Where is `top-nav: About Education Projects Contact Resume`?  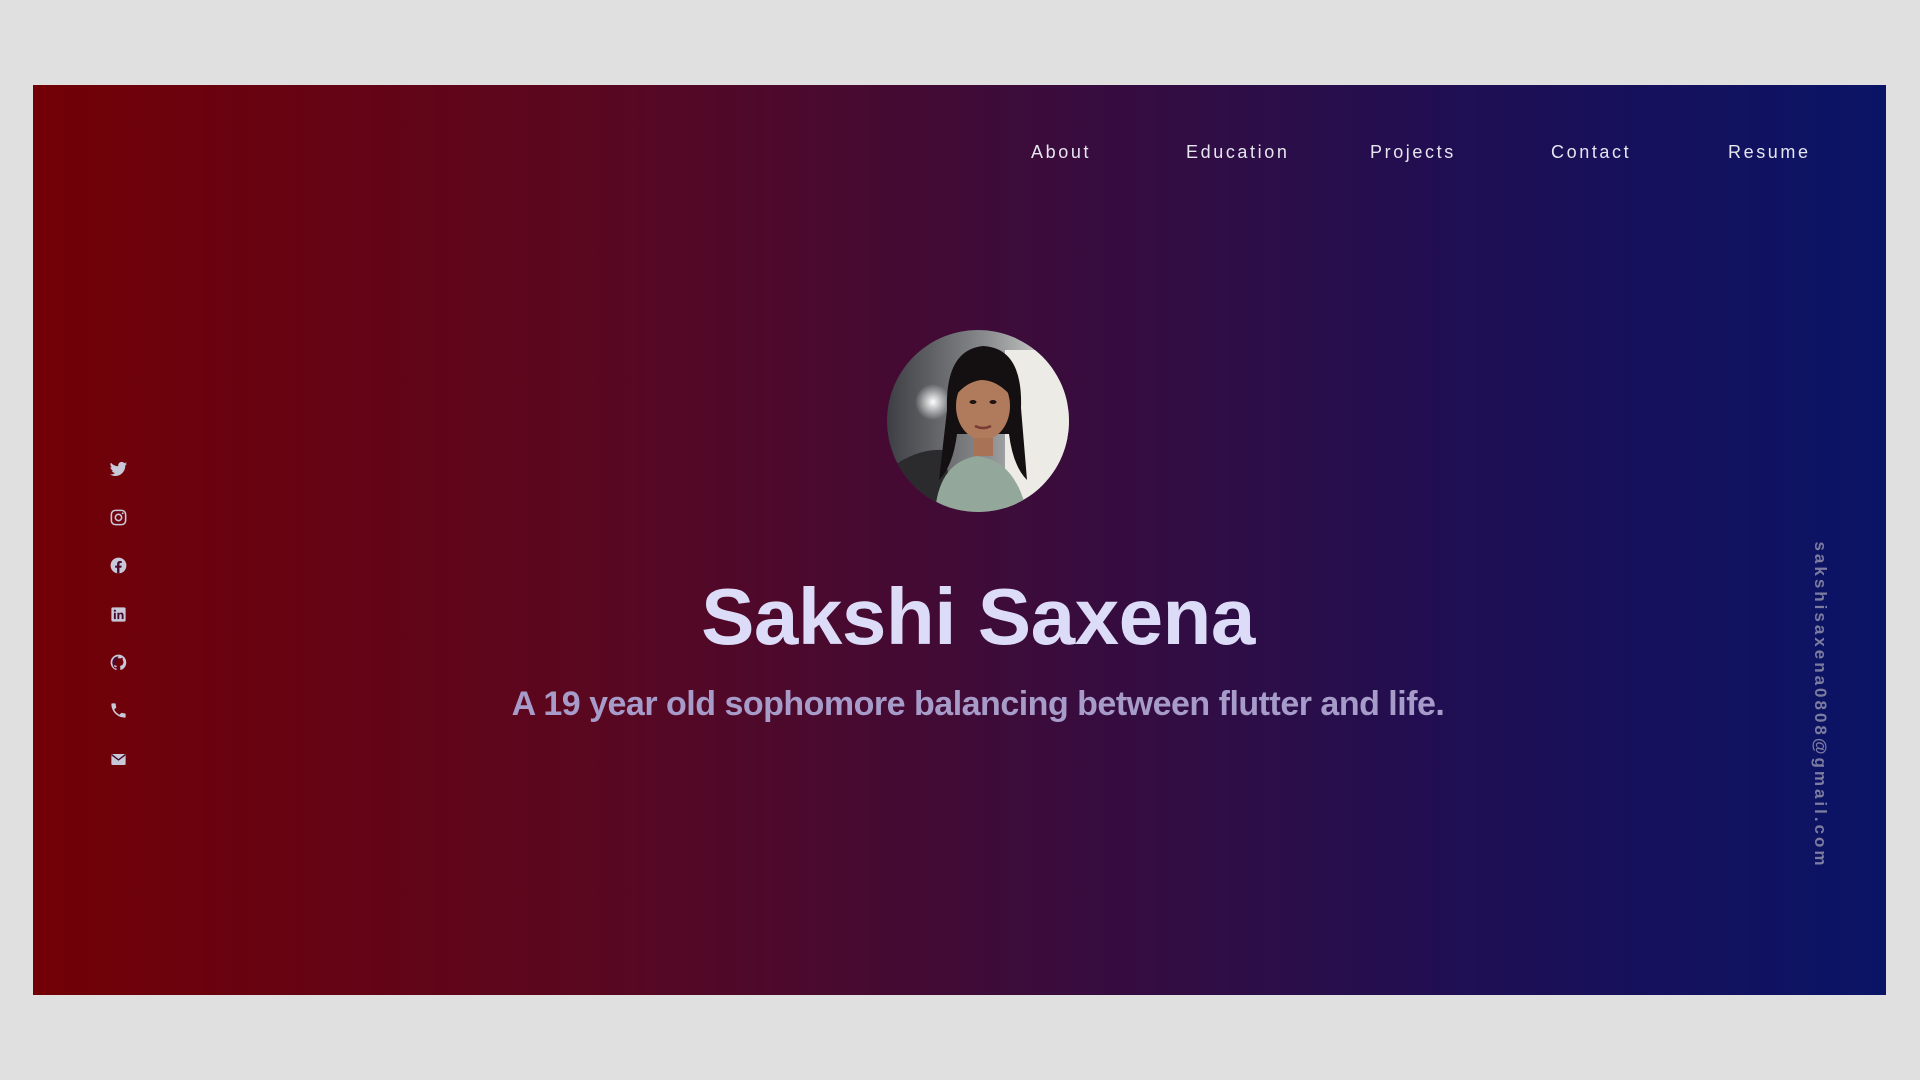 top-nav: About Education Projects Contact Resume is located at coordinates (959, 152).